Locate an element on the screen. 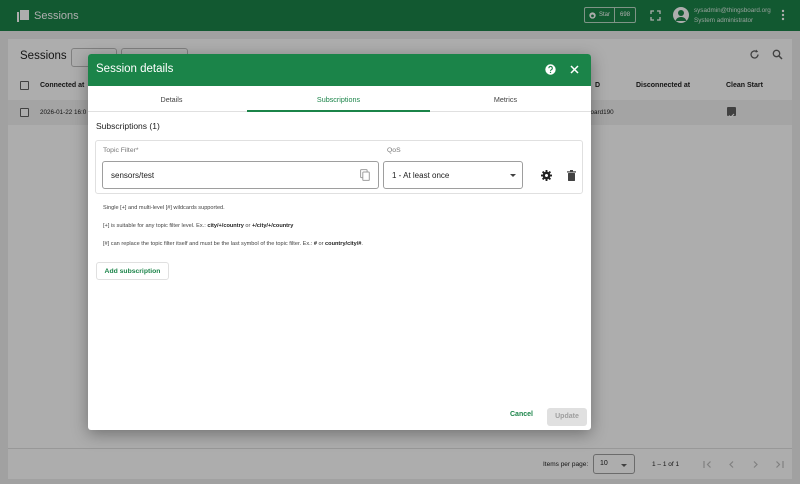  add-subscription-button: Add subscription is located at coordinates (132, 271).